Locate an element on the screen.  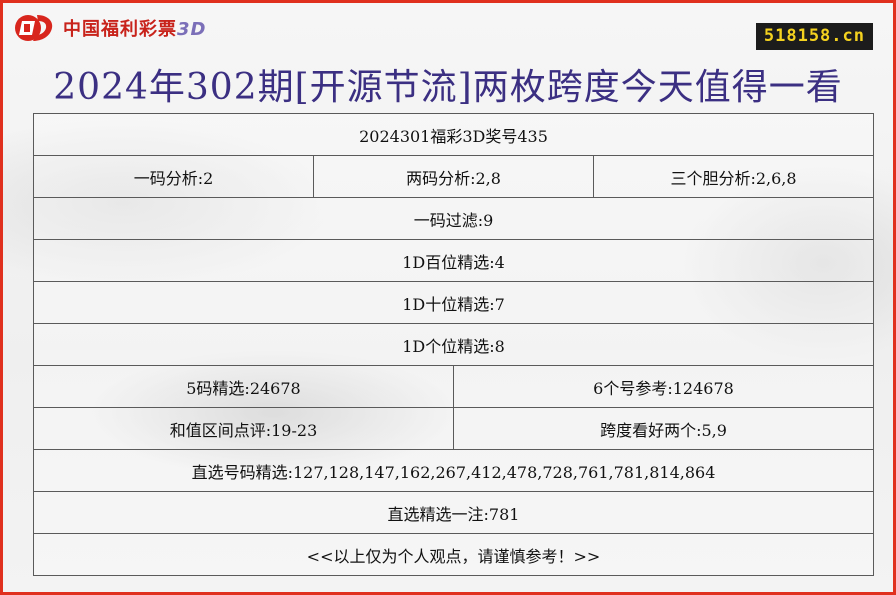
one-code-filter-cell: 一码过滤:9 is located at coordinates (453, 218).